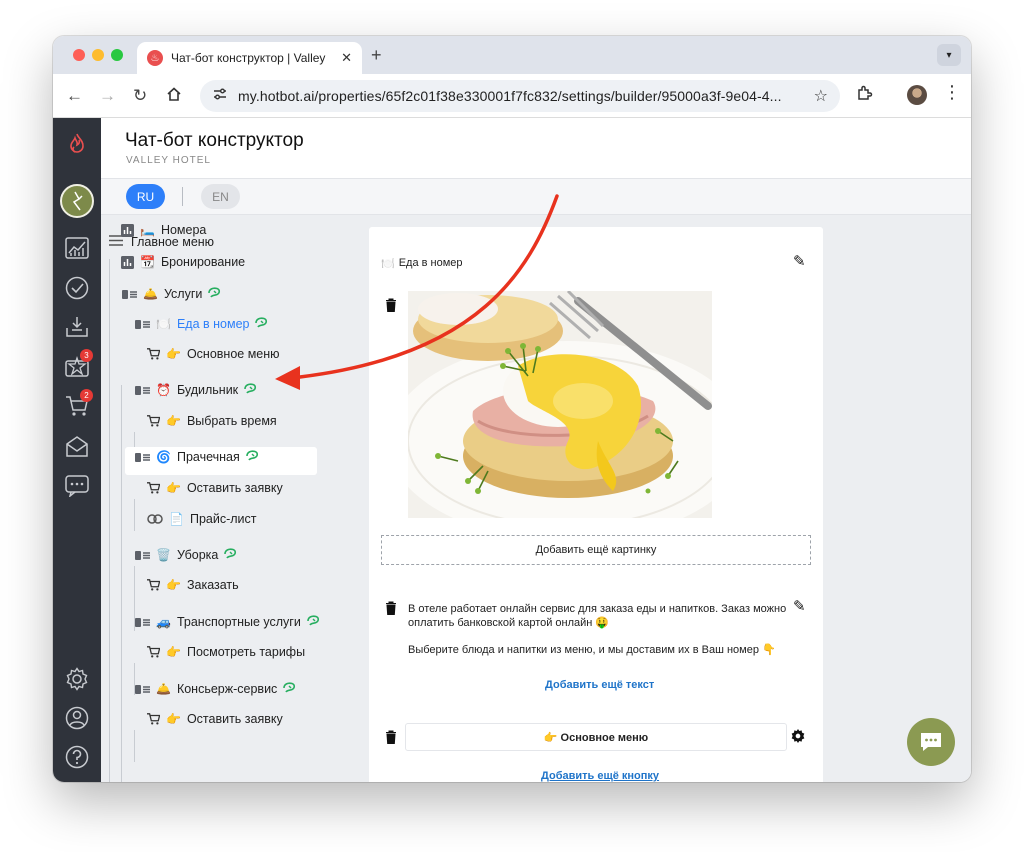 The image size is (1024, 852). Describe the element at coordinates (599, 685) in the screenshot. I see `add-text-link: Добавить ещё текст` at that location.